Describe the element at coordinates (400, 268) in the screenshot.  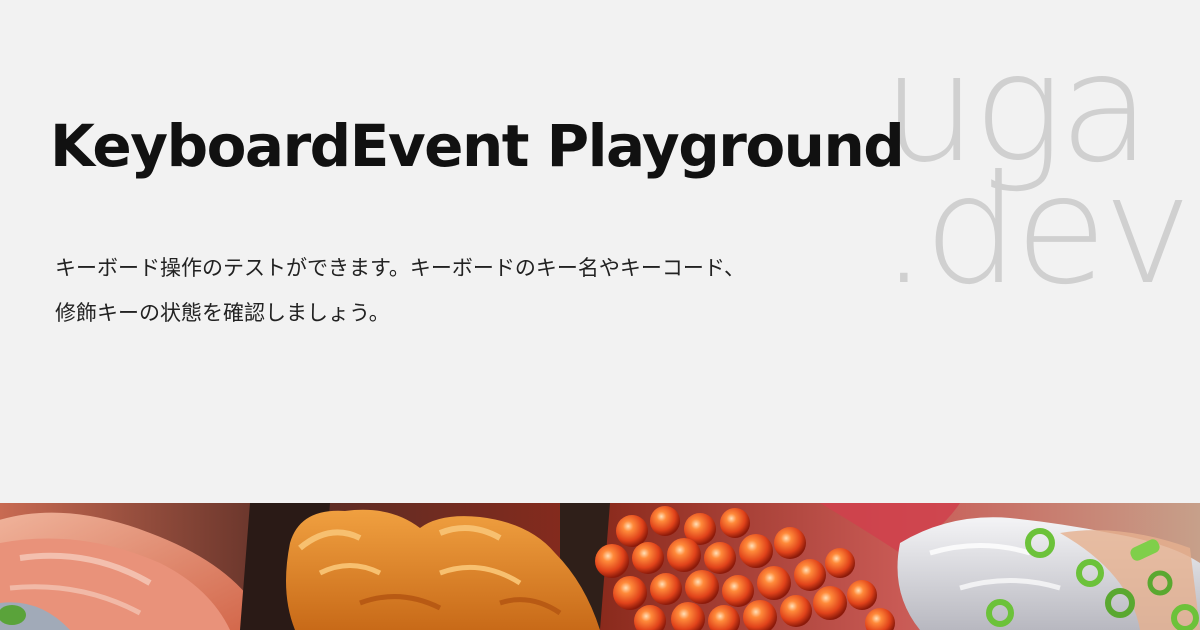
I see `description-line-1: キーボード操作のテストができます。キーボードのキー名やキーコード、` at that location.